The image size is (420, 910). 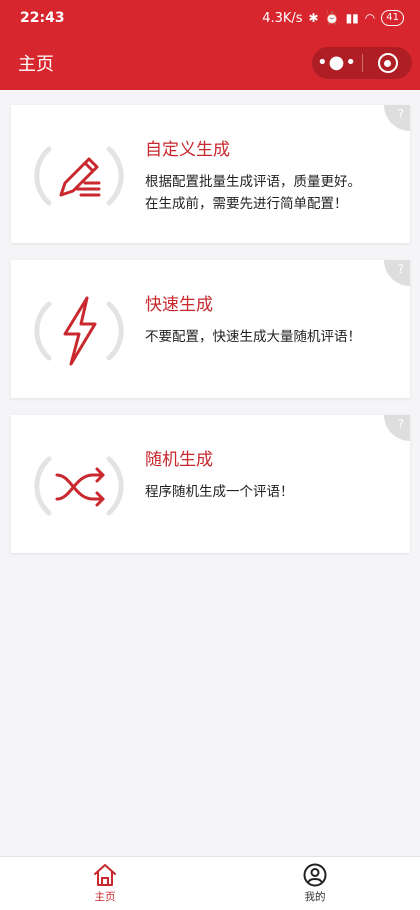 I want to click on top-bar: 22:43 4.3K/s ✱ ⏰ ▮▮ ◠ 41 主页 •●•, so click(x=210, y=45).